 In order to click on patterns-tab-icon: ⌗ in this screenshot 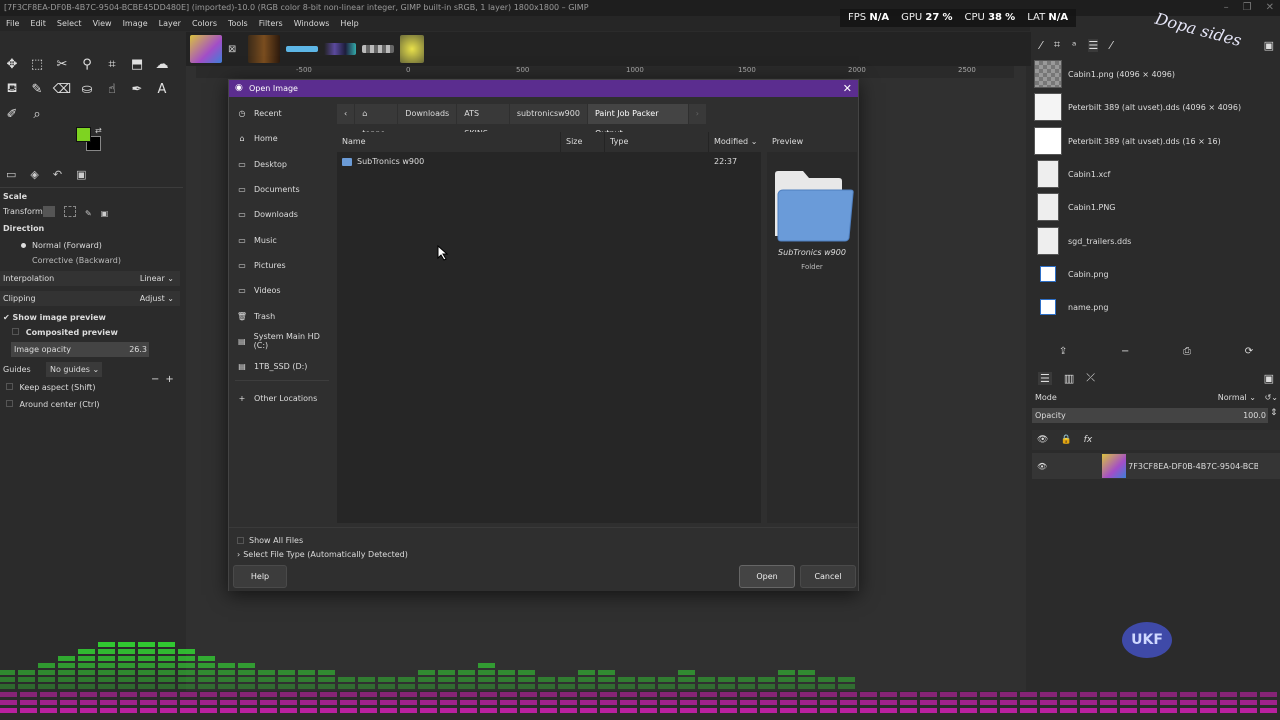, I will do `click(1057, 45)`.